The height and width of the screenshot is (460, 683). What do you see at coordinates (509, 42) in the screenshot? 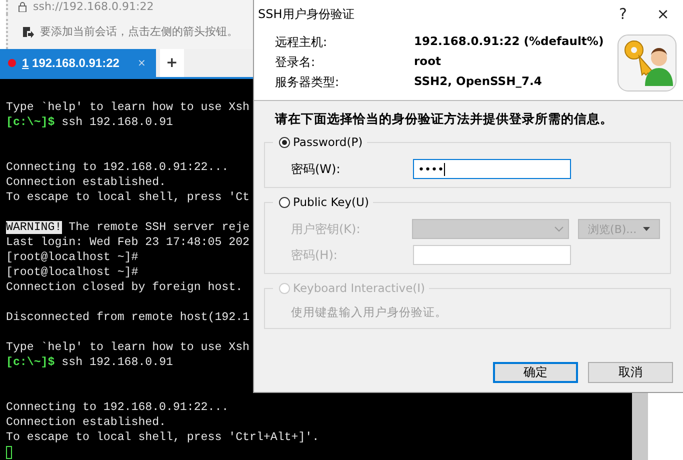
I see `info-value: 192.168.0.91:22 (%default%)` at bounding box center [509, 42].